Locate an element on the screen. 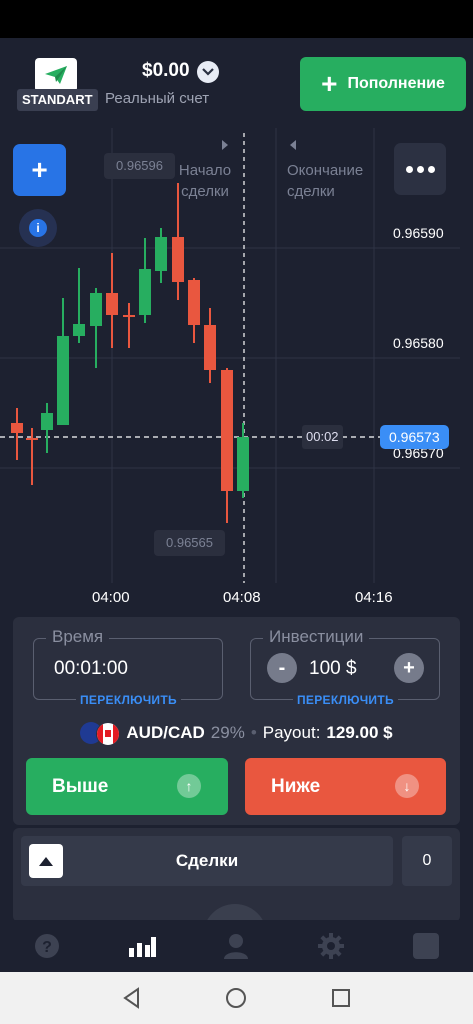 Image resolution: width=473 pixels, height=1024 pixels. start-marker-icon is located at coordinates (225, 145).